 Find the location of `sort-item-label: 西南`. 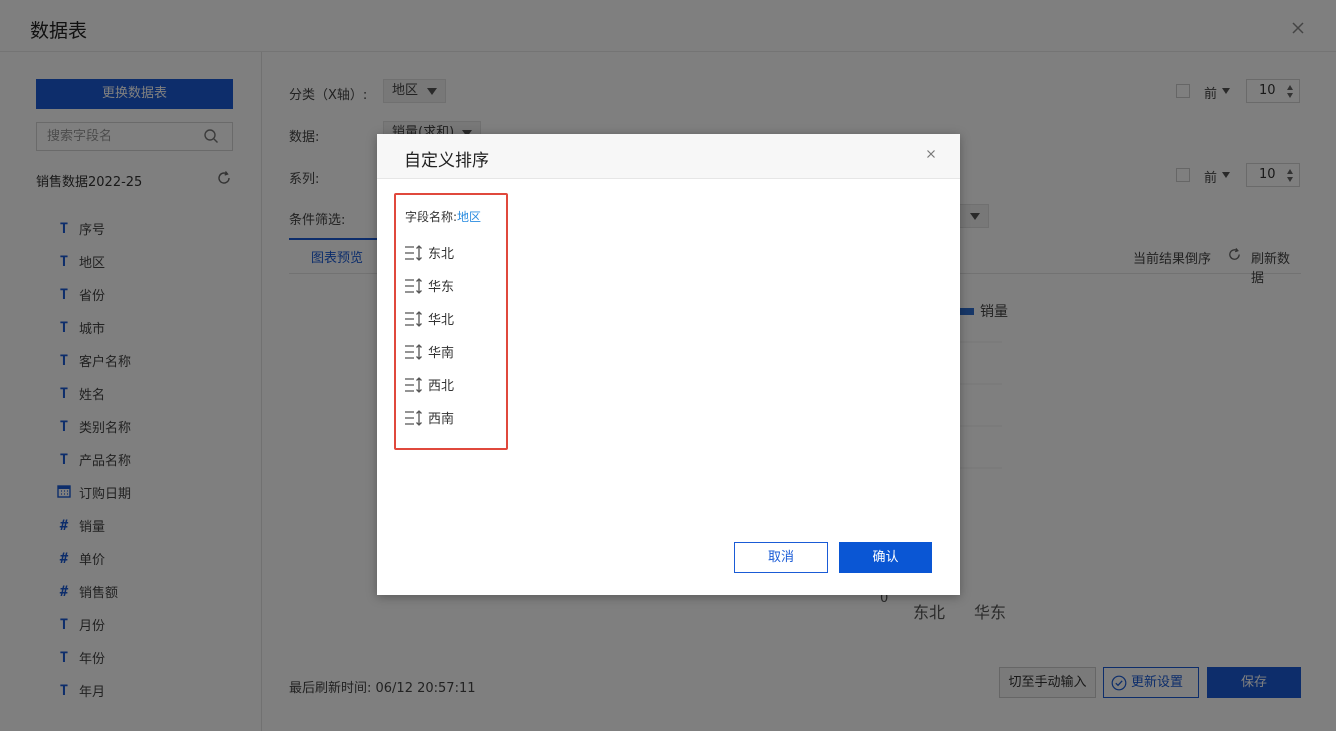

sort-item-label: 西南 is located at coordinates (441, 419).